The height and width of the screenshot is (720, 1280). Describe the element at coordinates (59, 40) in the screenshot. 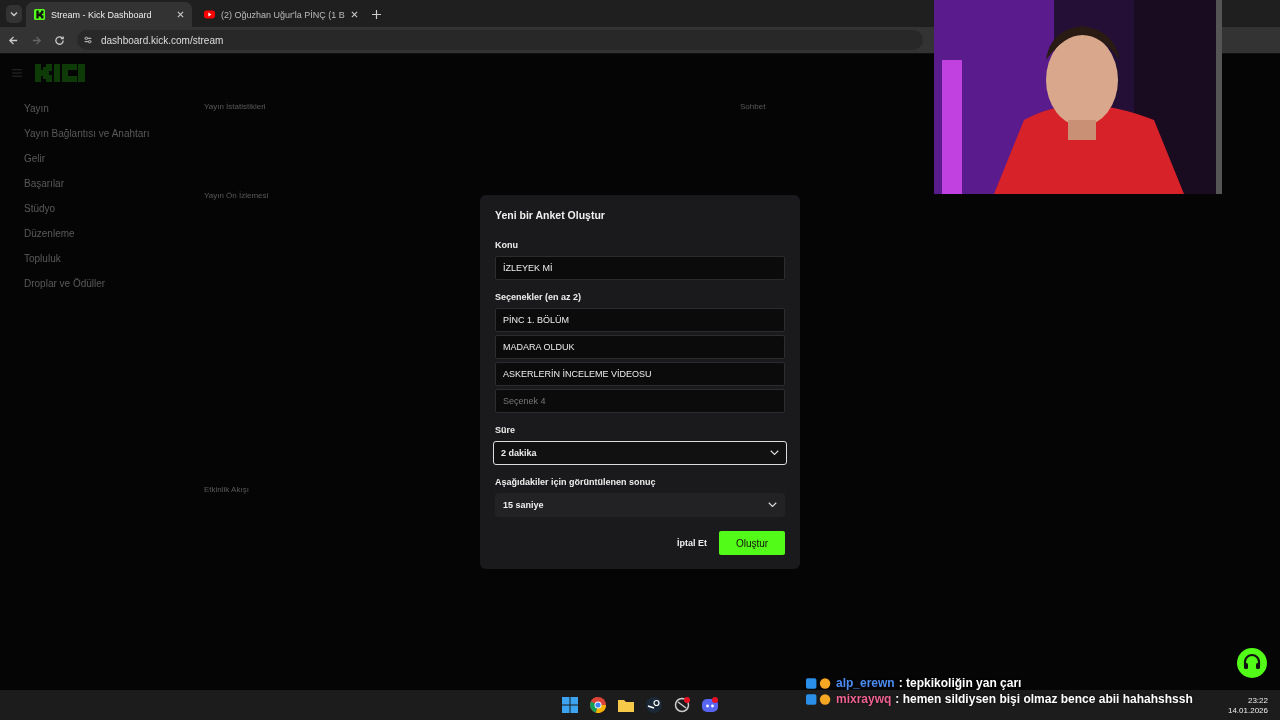

I see `reload-icon` at that location.